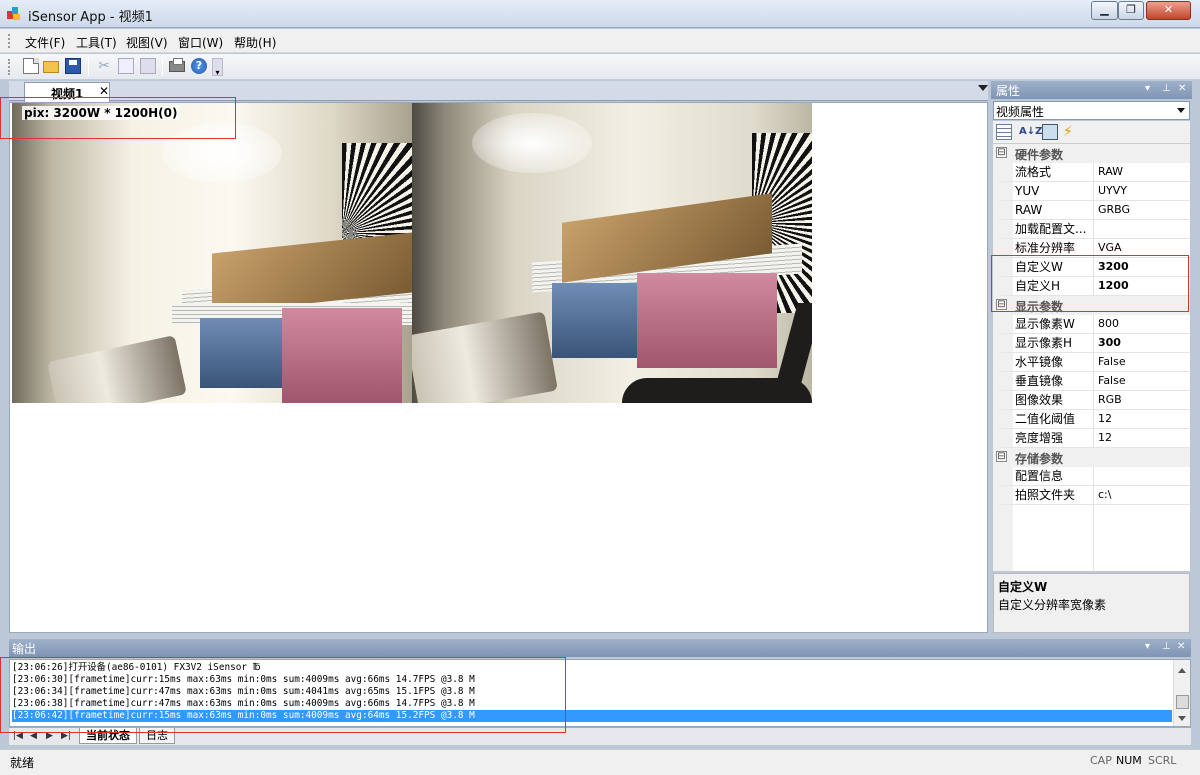 The height and width of the screenshot is (775, 1200). Describe the element at coordinates (1182, 702) in the screenshot. I see `scroll-thumb` at that location.